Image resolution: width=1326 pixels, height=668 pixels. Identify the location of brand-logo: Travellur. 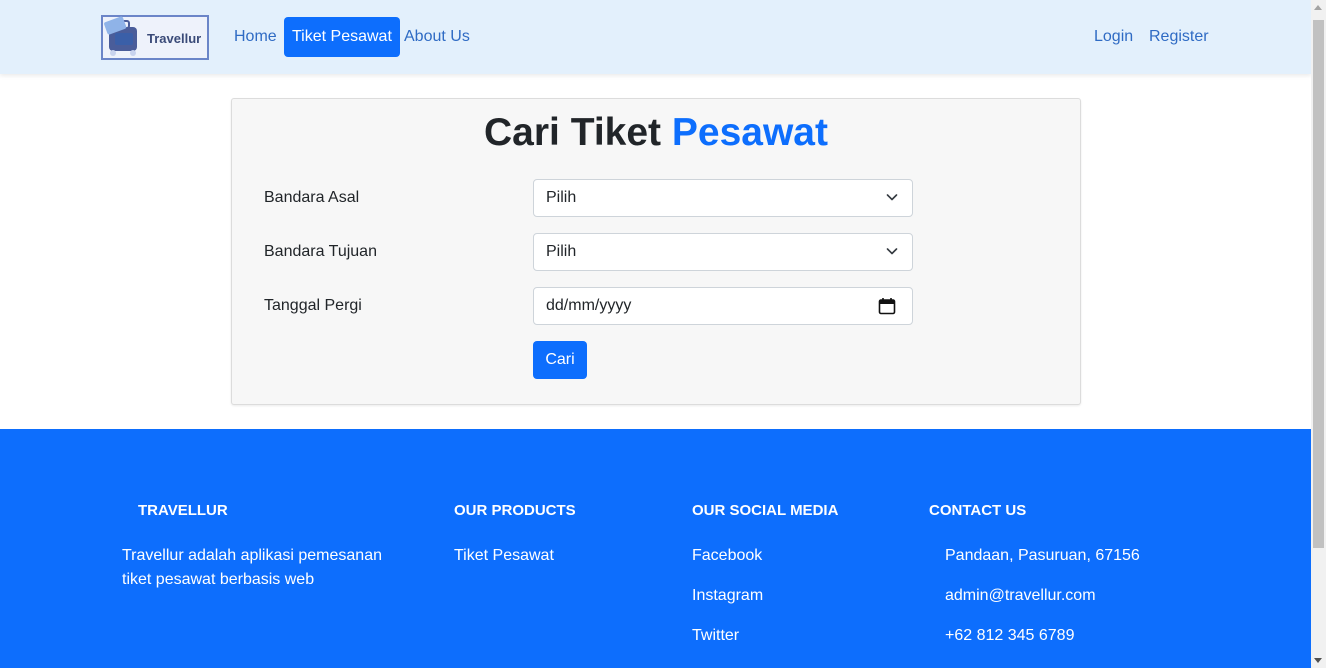
(155, 37).